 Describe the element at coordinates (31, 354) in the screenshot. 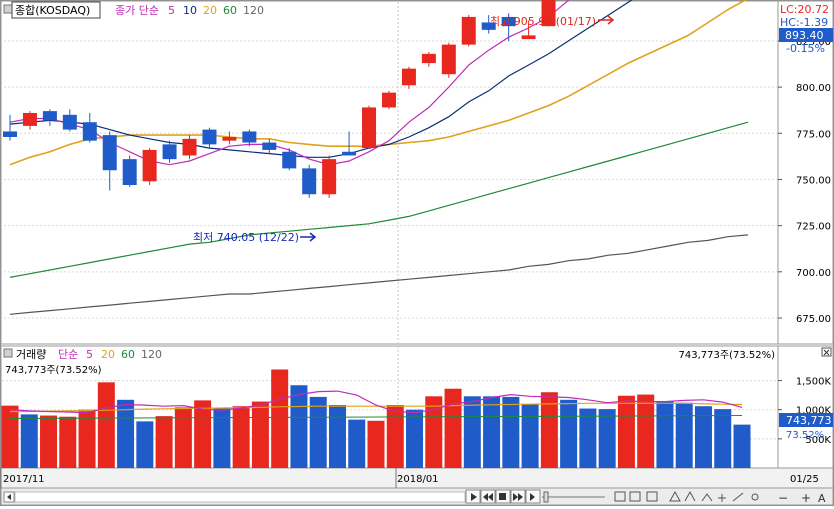

I see `volume-title: 거래량` at that location.